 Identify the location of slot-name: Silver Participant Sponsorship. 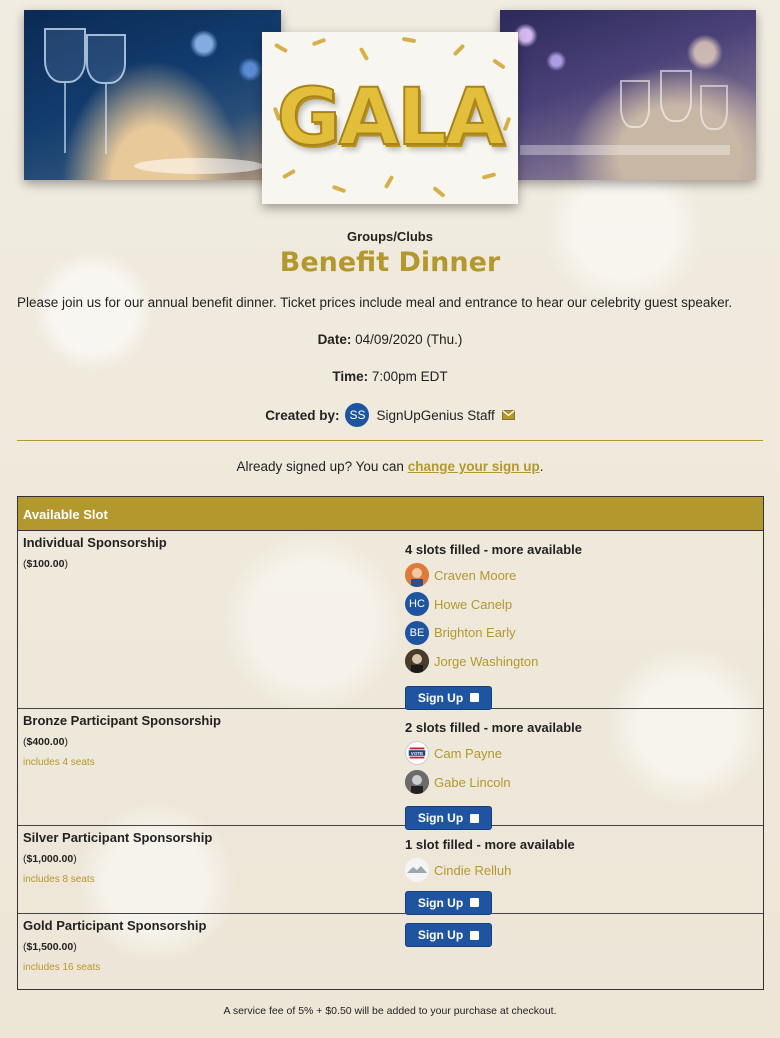
(118, 837).